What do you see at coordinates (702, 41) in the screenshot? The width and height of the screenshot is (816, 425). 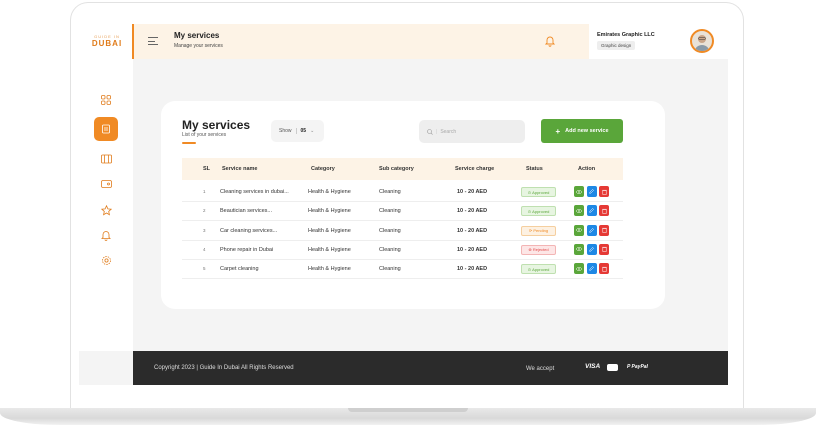 I see `avatar` at bounding box center [702, 41].